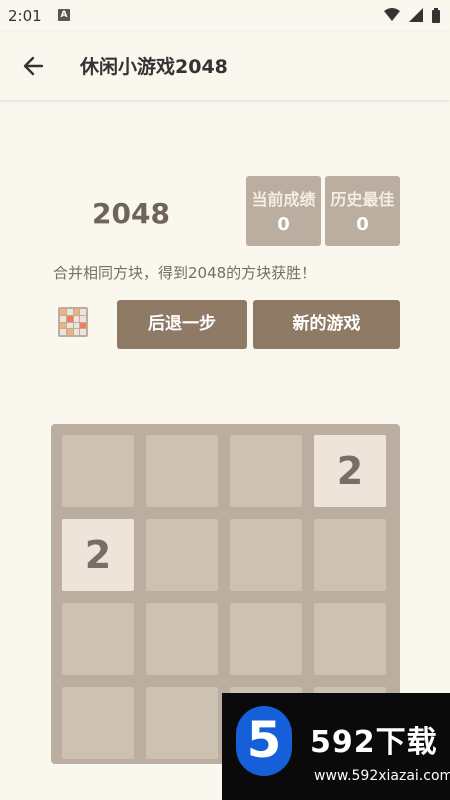 The height and width of the screenshot is (800, 450). I want to click on new-game-button: 新的游戏, so click(326, 324).